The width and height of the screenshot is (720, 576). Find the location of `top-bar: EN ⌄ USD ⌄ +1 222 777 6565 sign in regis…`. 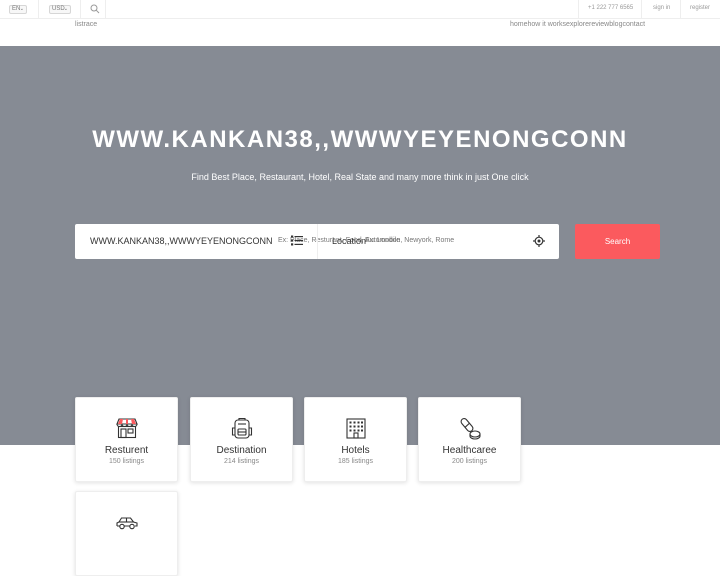

top-bar: EN ⌄ USD ⌄ +1 222 777 6565 sign in regis… is located at coordinates (360, 9).